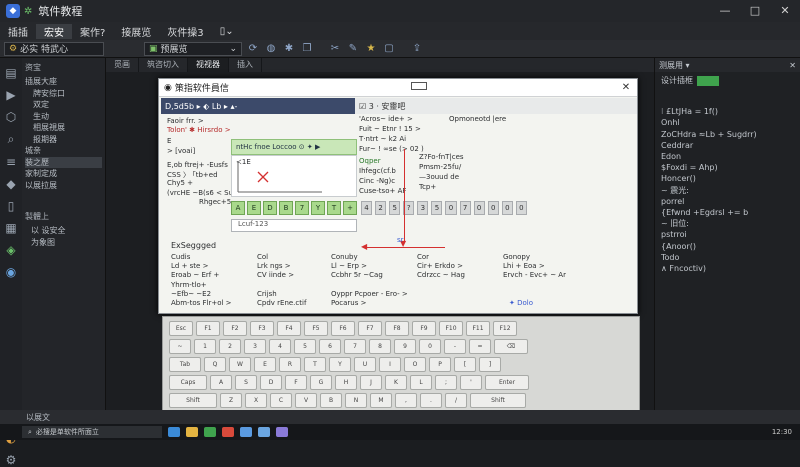 This screenshot has width=800, height=467. What do you see at coordinates (238, 208) in the screenshot?
I see `green-key: A` at bounding box center [238, 208].